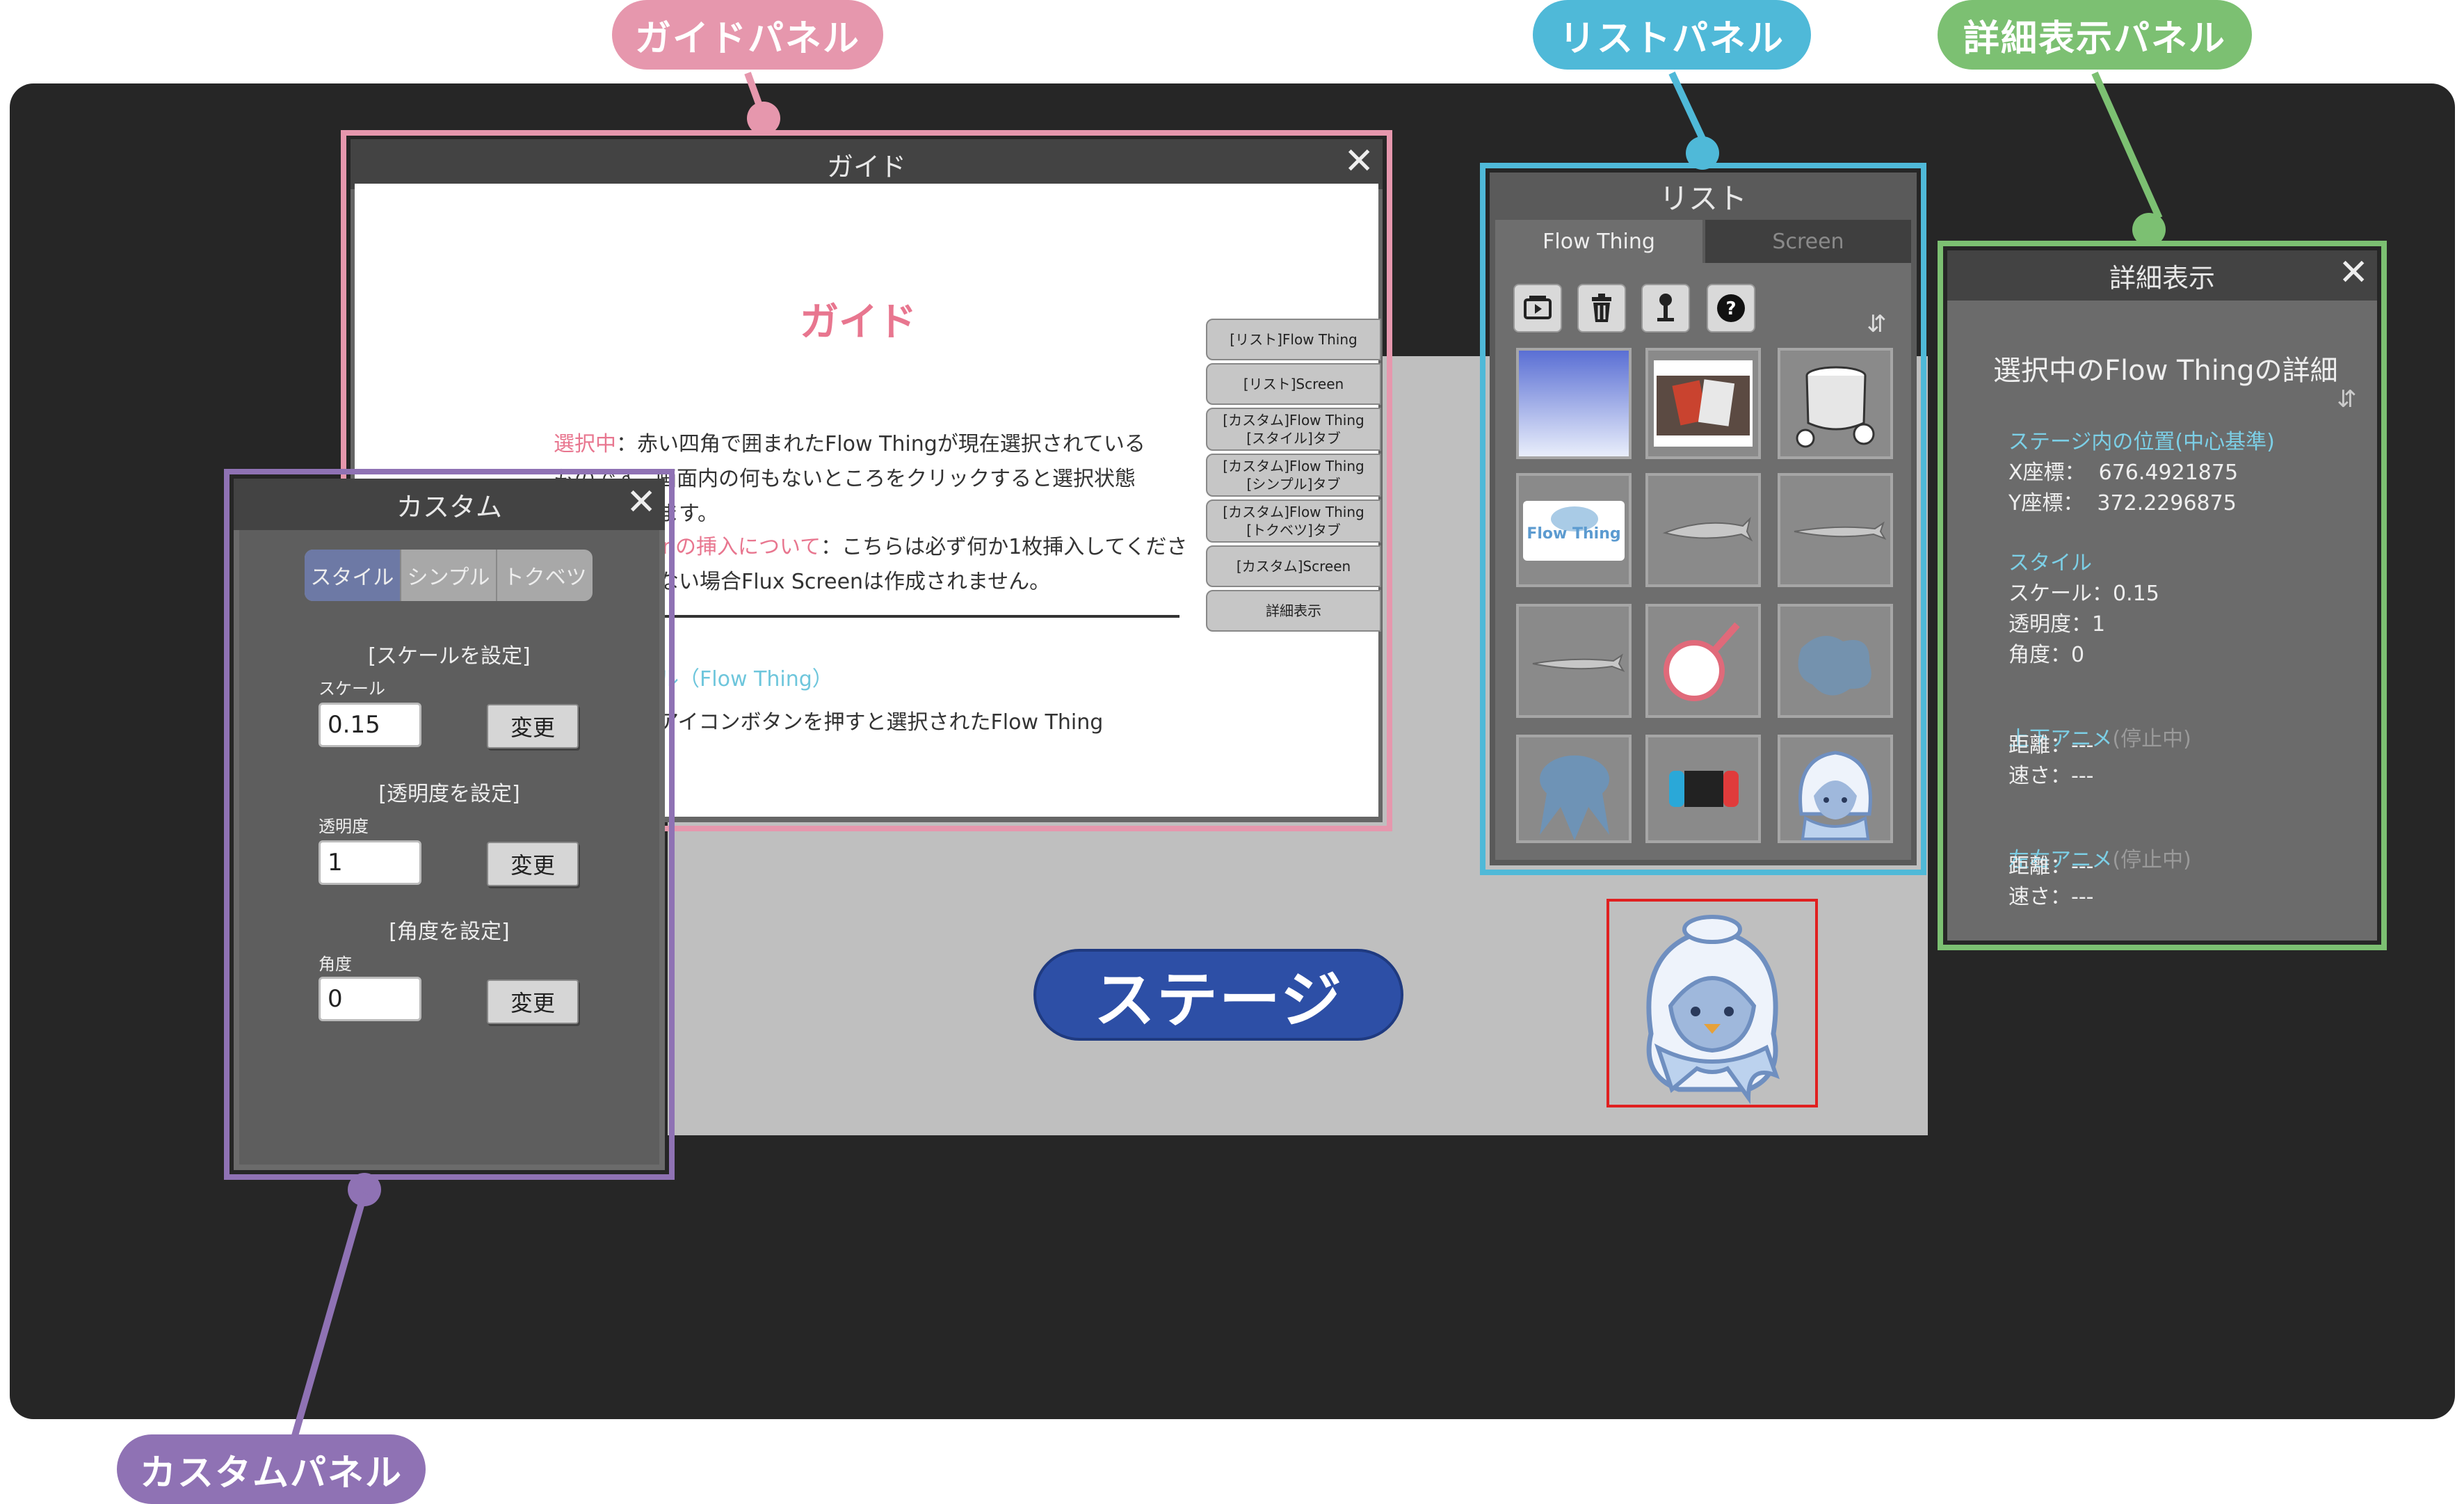 The image size is (2464, 1504). Describe the element at coordinates (352, 575) in the screenshot. I see `custom-tab-style: スタイル` at that location.